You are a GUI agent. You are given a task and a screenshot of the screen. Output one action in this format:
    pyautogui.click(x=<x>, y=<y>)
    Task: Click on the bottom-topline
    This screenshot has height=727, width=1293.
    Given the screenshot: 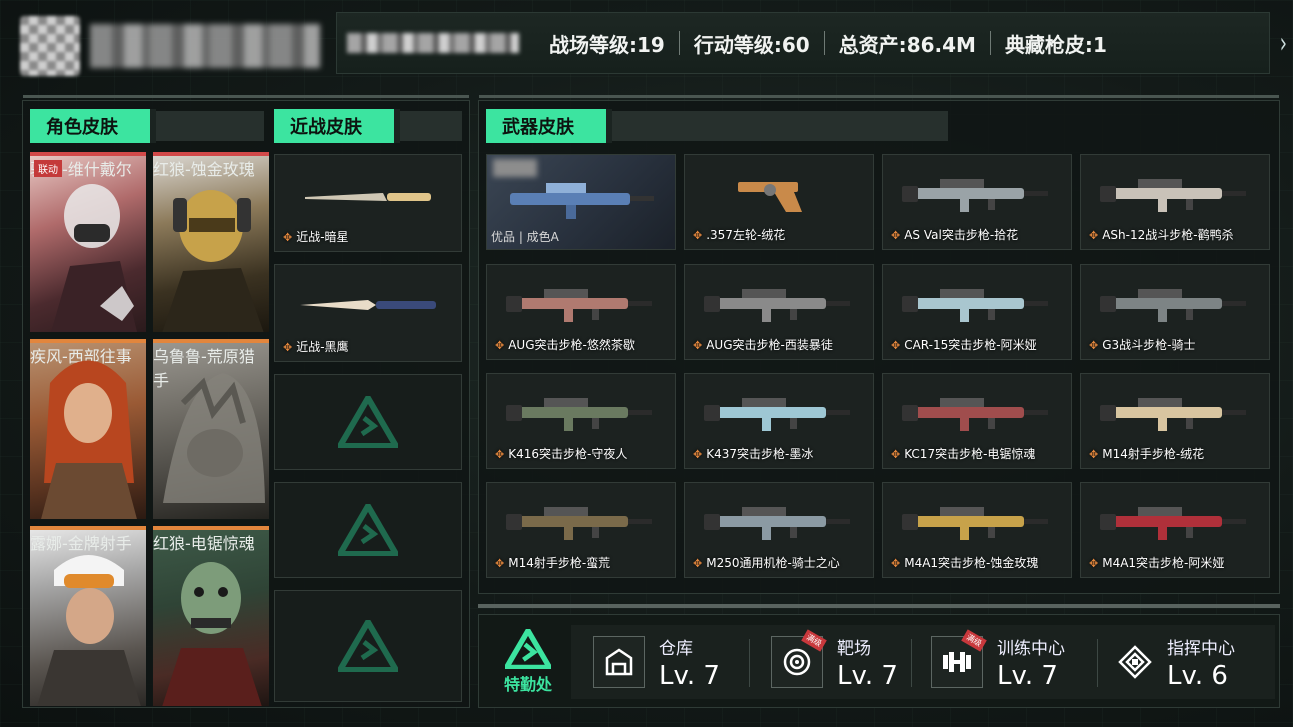 What is the action you would take?
    pyautogui.click(x=879, y=606)
    